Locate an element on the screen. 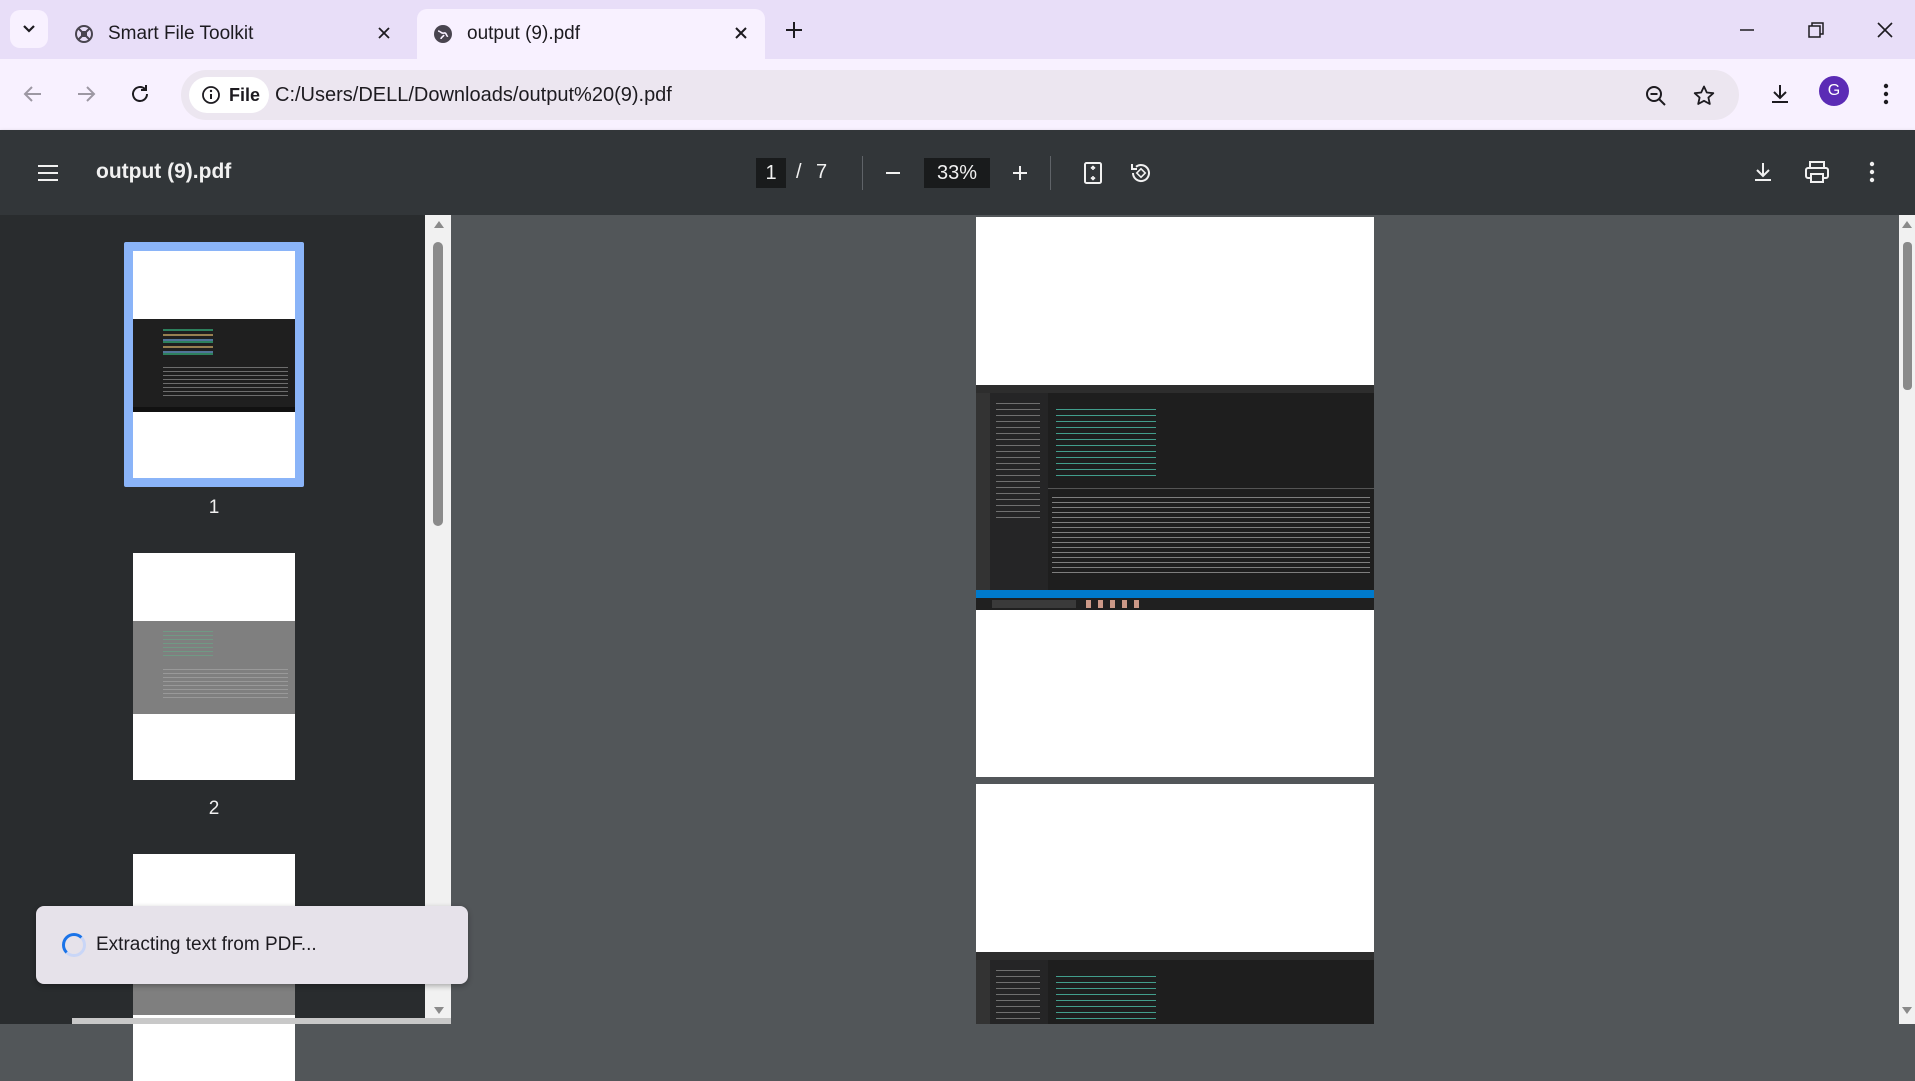  pdf-more-actions-button is located at coordinates (1872, 172).